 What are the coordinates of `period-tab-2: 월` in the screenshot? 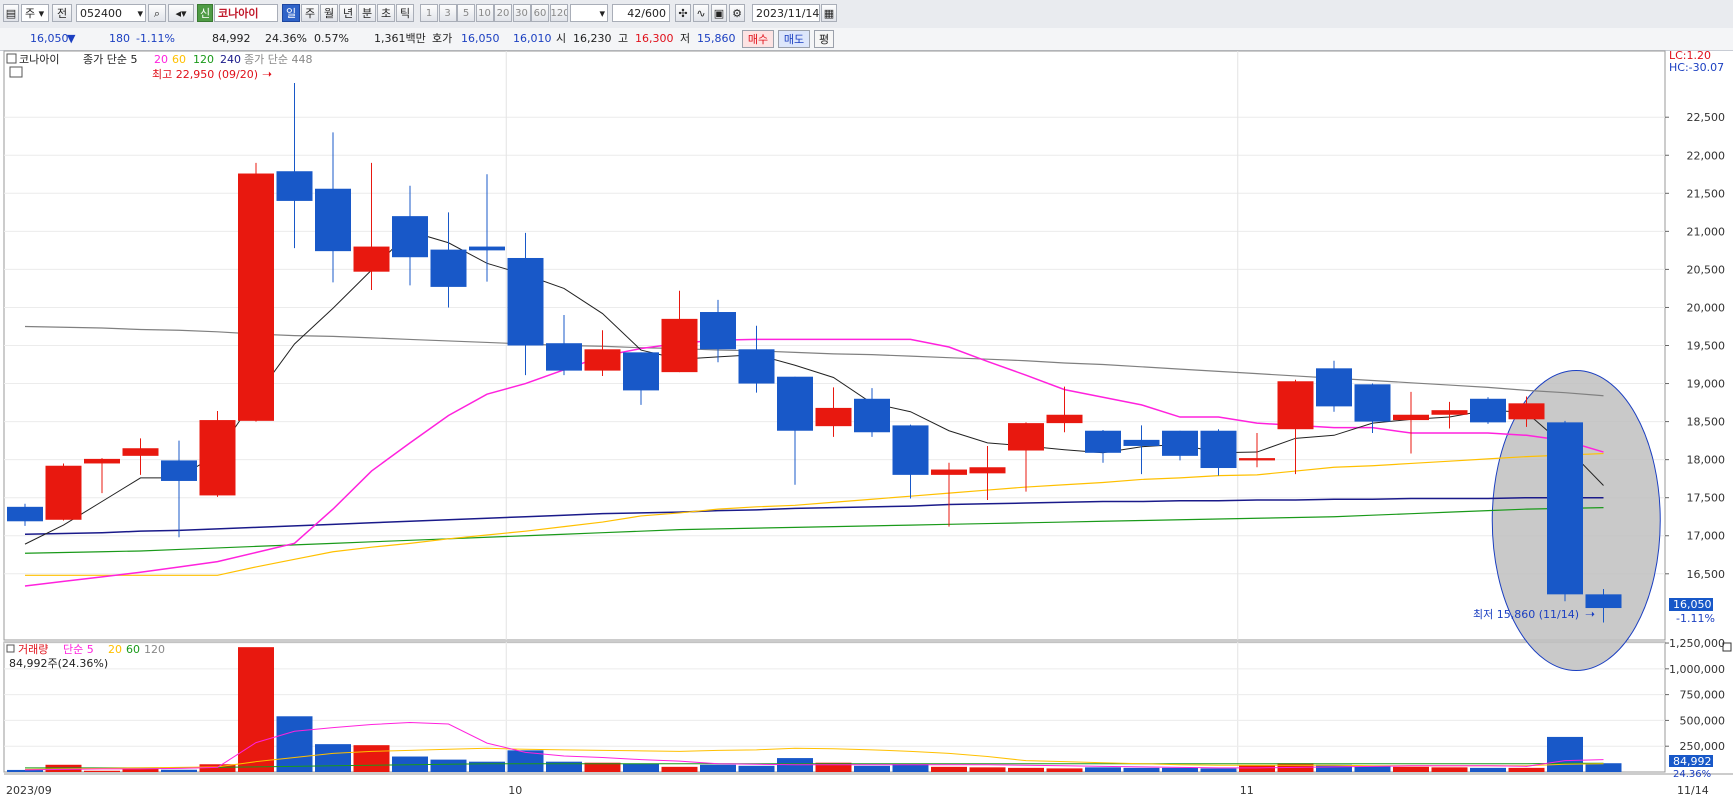 It's located at (329, 13).